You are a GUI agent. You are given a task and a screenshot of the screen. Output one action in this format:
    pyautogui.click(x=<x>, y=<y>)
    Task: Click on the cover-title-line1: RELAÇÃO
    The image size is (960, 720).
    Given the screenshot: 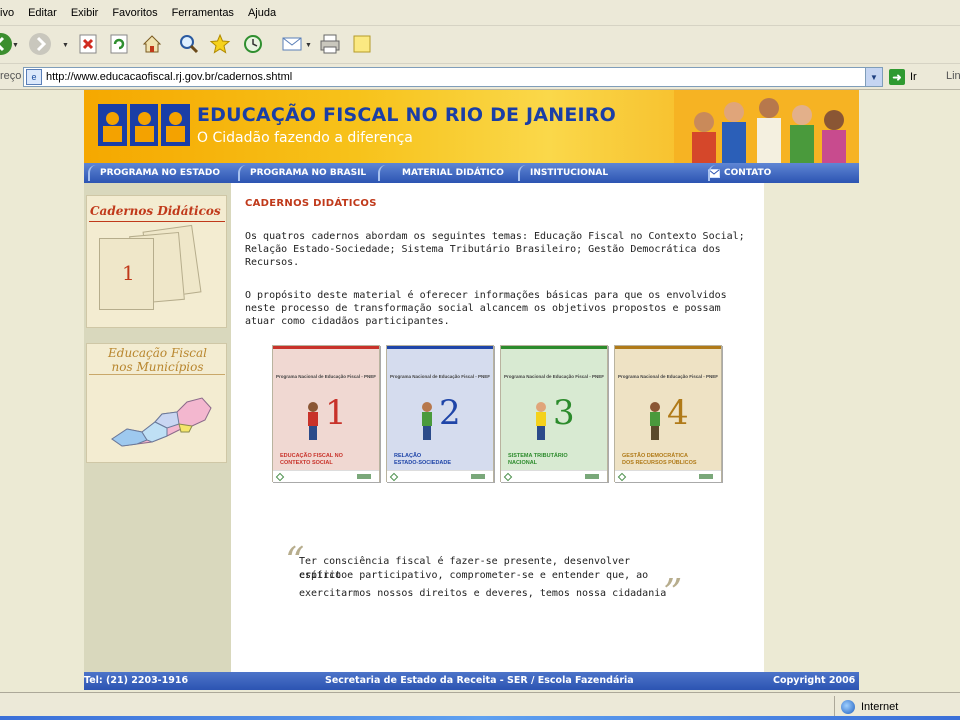 What is the action you would take?
    pyautogui.click(x=408, y=456)
    